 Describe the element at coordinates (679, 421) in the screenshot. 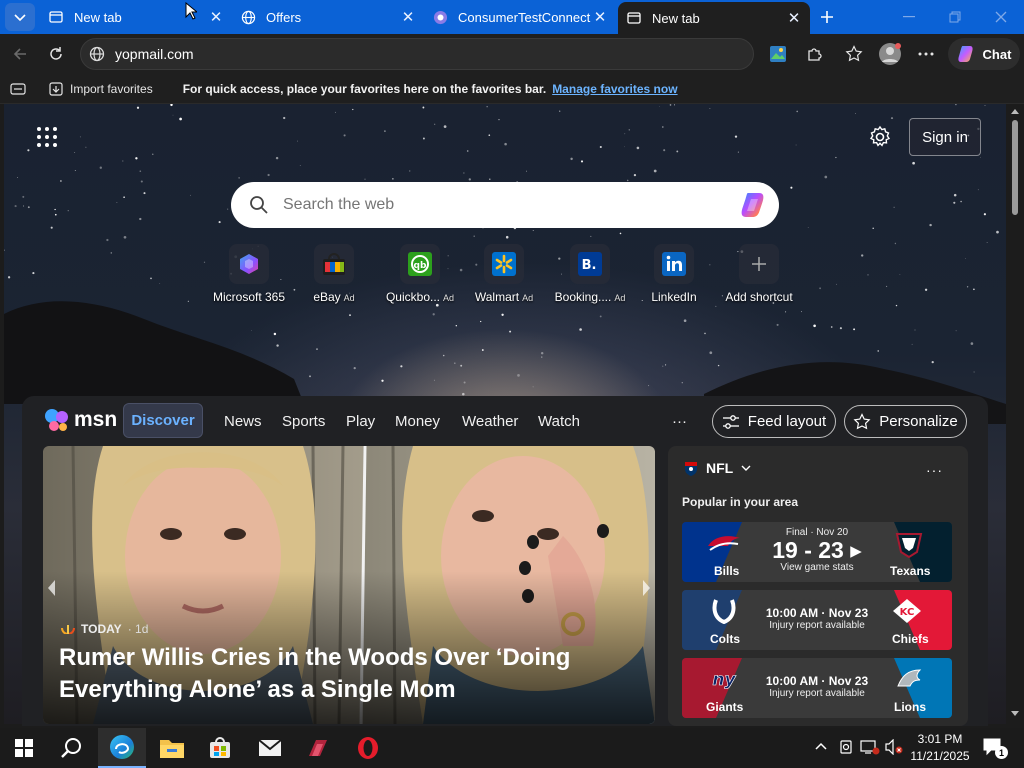

I see `nav-more-button: ···` at that location.